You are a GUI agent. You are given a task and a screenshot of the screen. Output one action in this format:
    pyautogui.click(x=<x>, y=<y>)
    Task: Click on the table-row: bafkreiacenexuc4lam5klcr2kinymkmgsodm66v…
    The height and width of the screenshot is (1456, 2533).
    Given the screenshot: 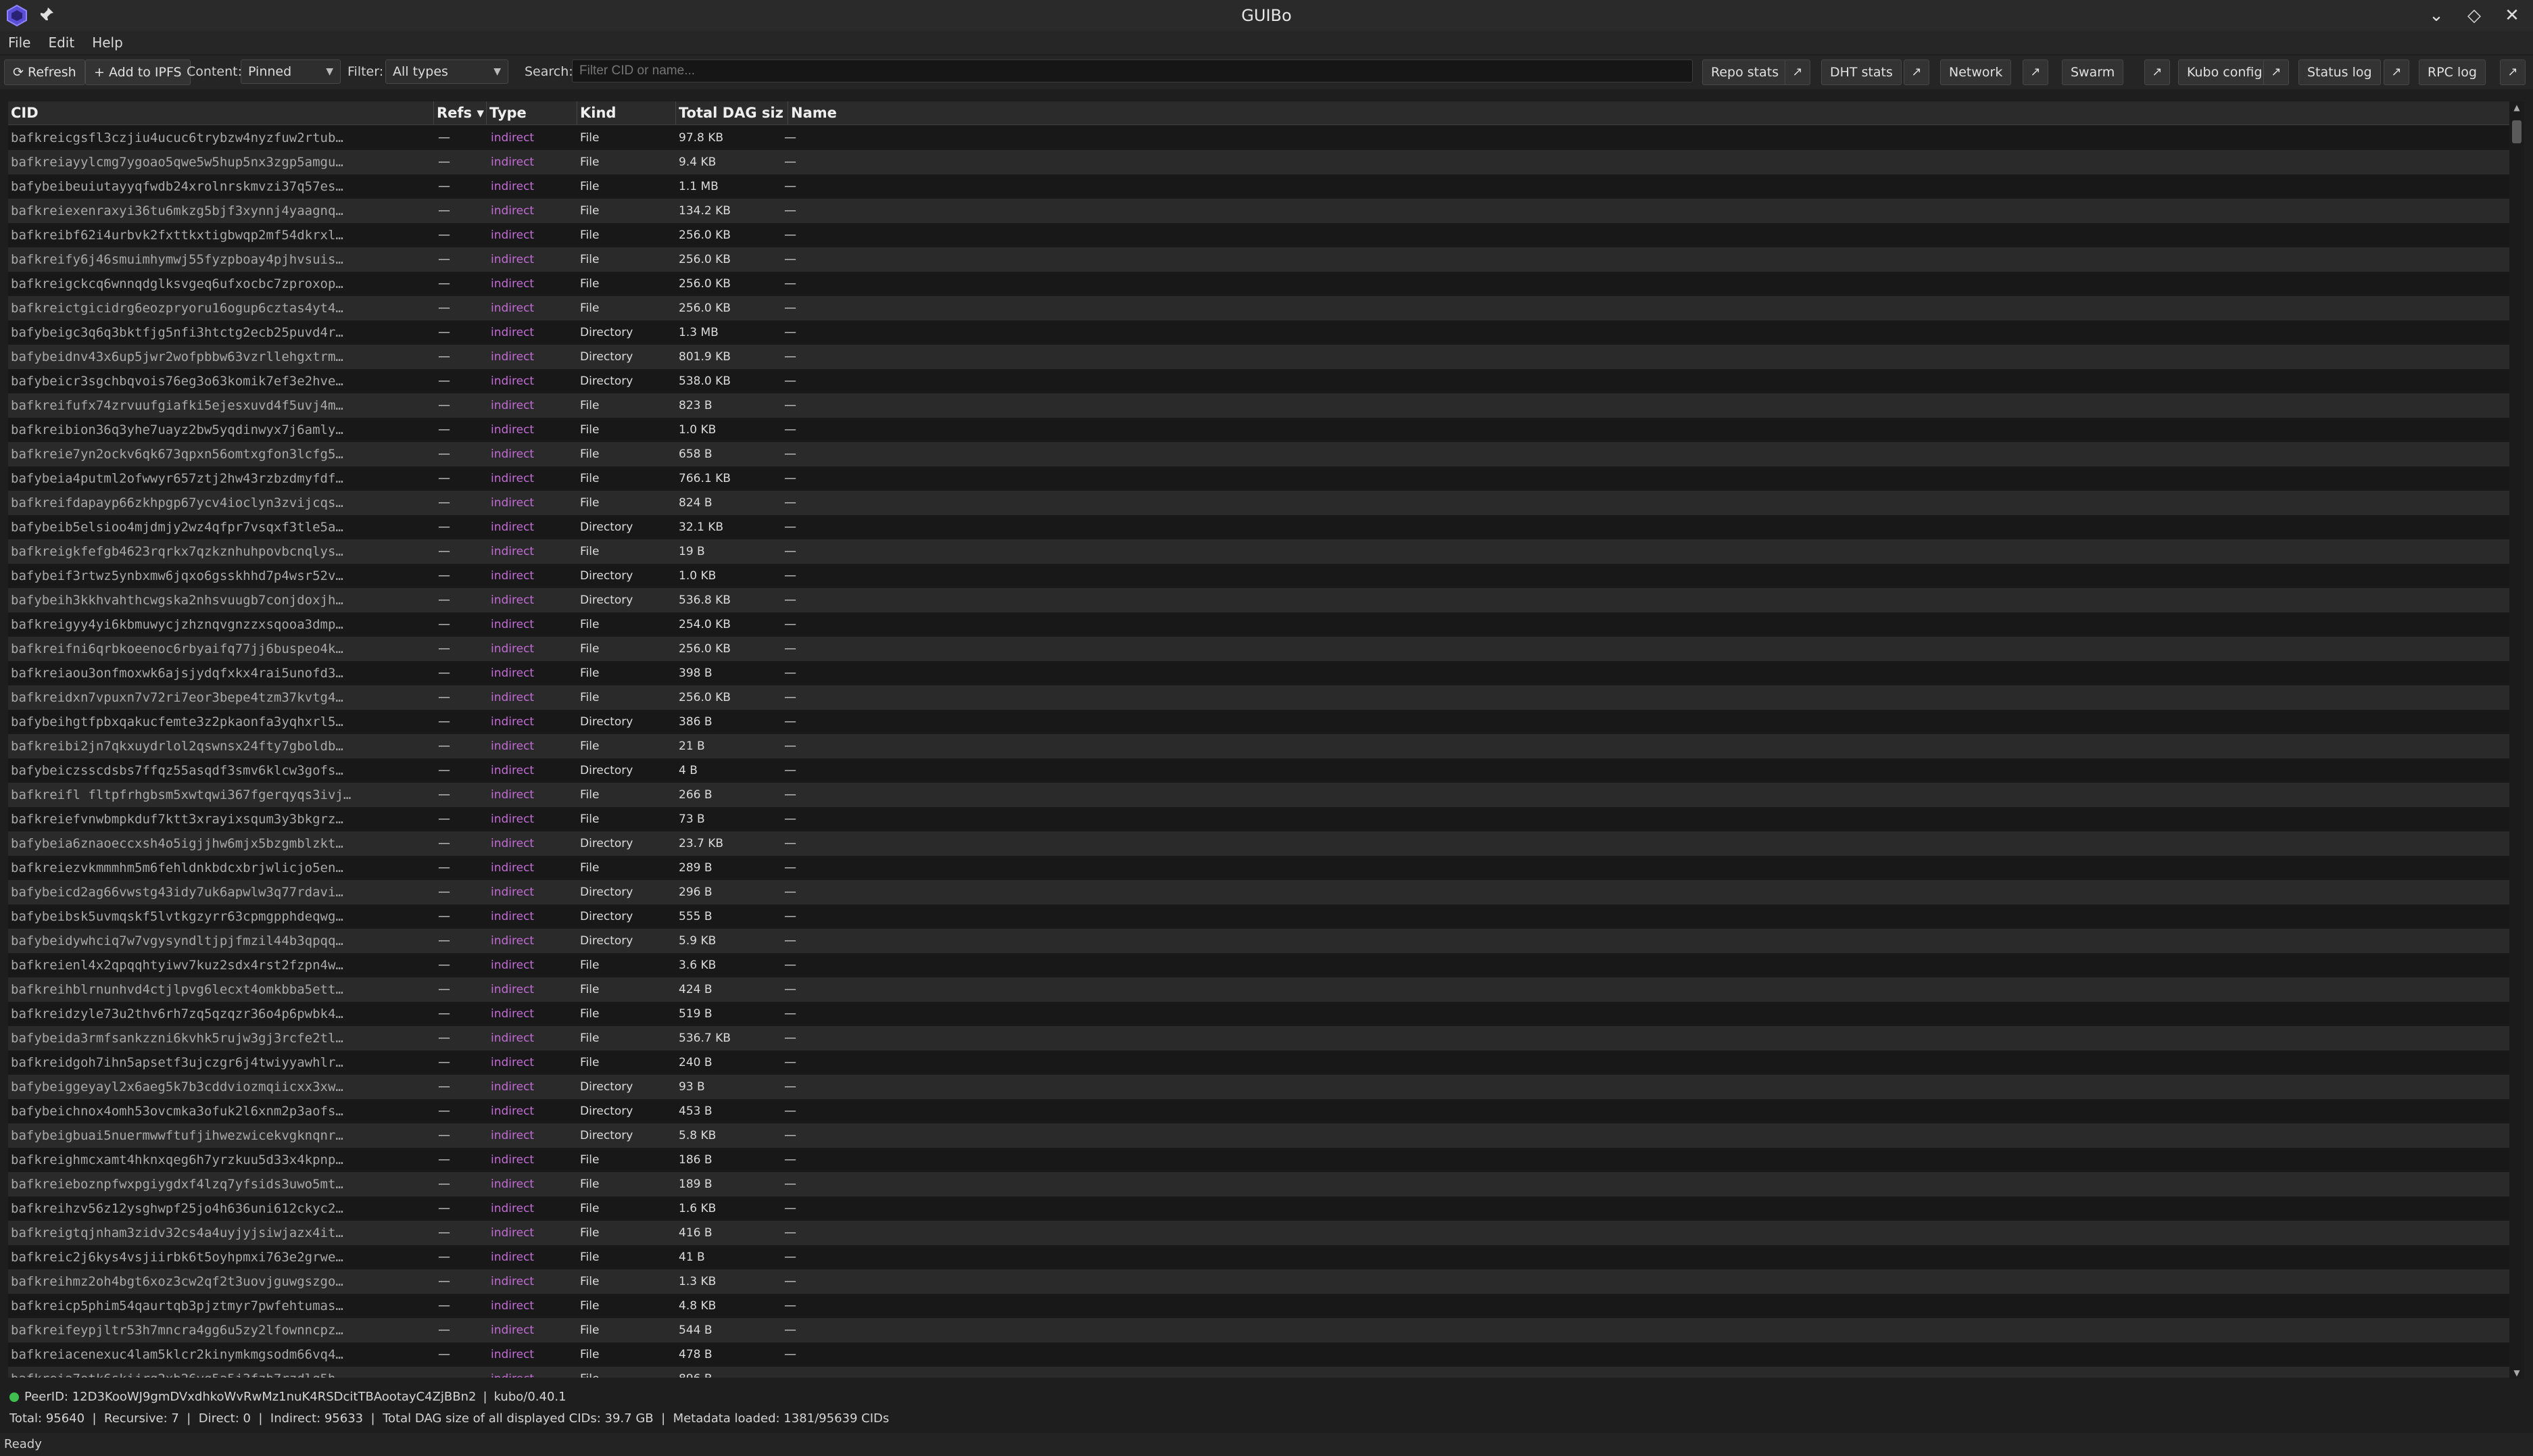 What is the action you would take?
    pyautogui.click(x=1258, y=1354)
    